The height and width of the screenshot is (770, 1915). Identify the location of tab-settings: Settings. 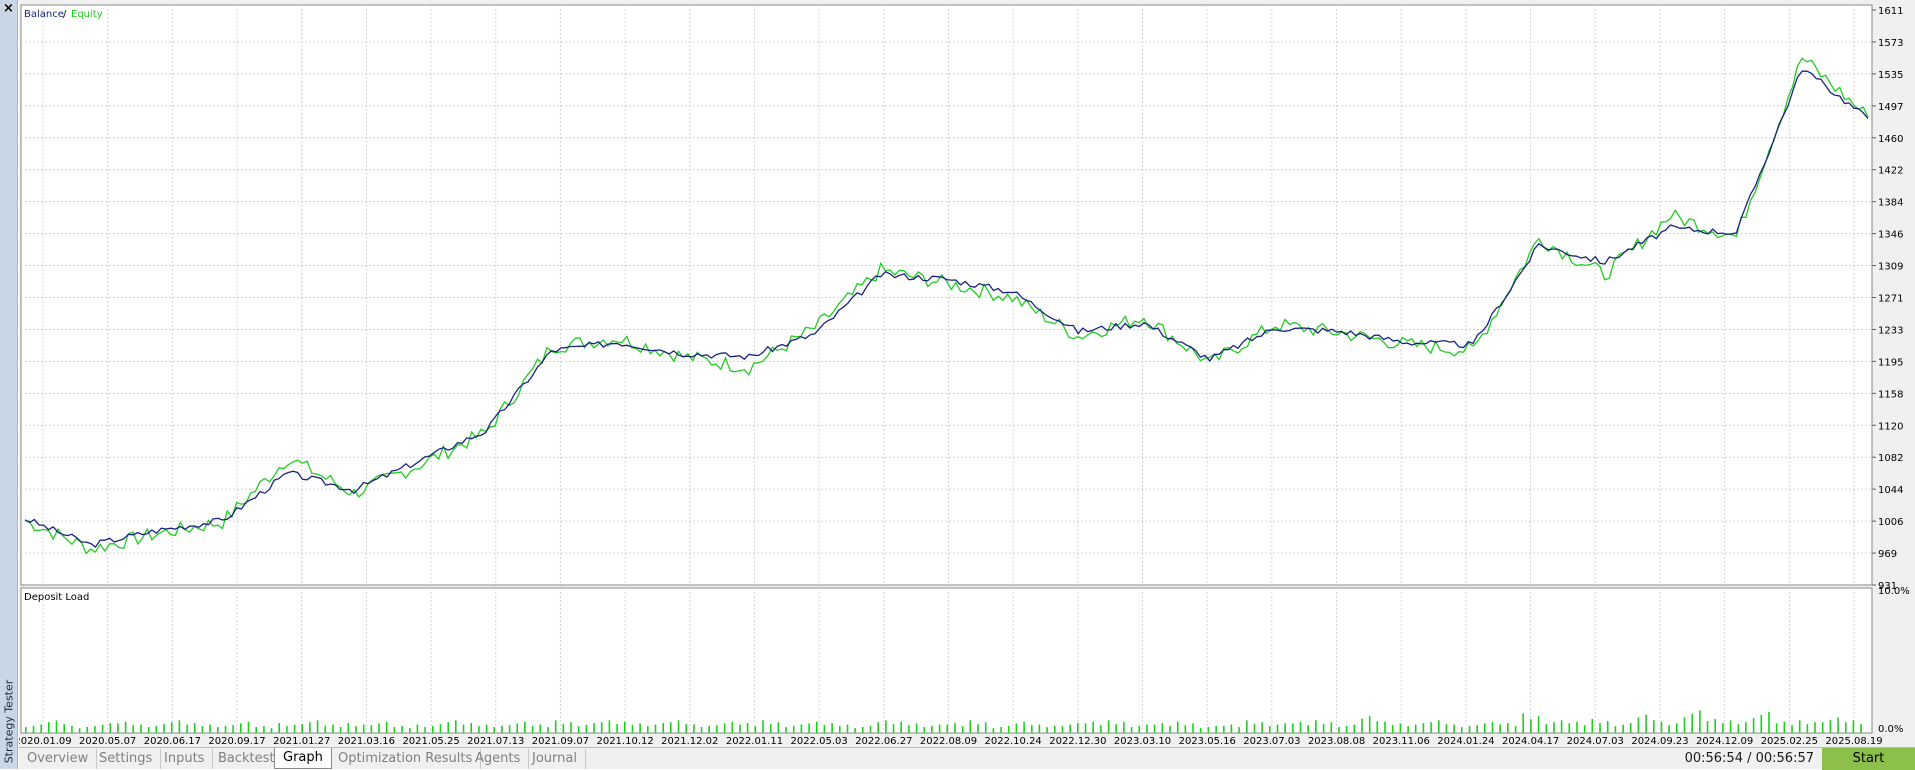
(126, 759).